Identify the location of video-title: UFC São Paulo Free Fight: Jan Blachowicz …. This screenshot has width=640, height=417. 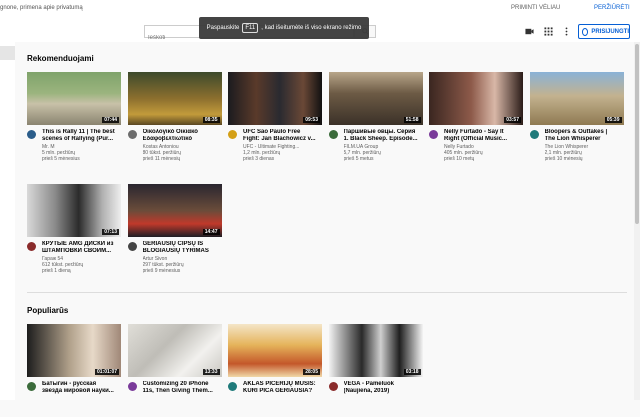
(282, 136).